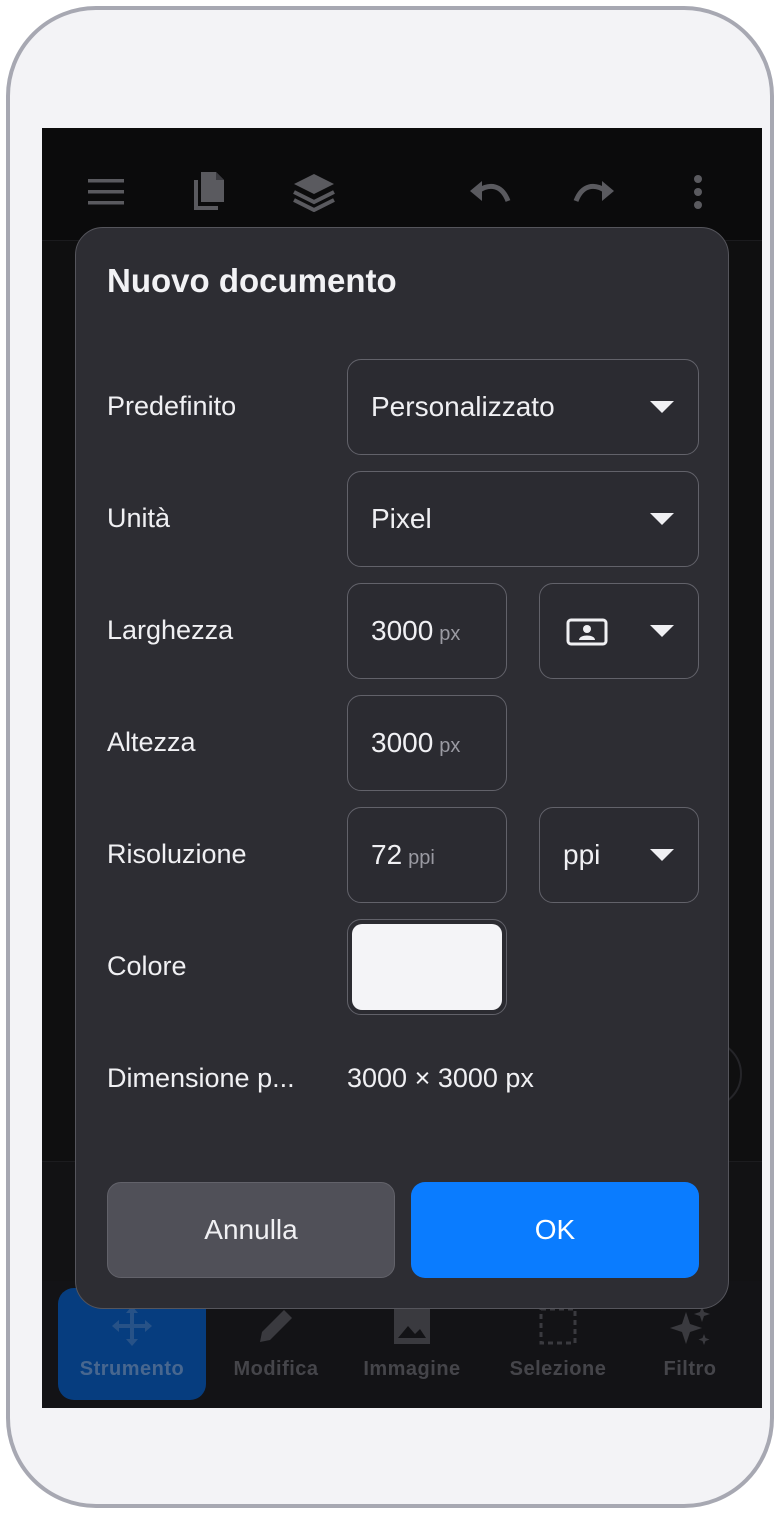  I want to click on portrait-orientation-icon, so click(587, 634).